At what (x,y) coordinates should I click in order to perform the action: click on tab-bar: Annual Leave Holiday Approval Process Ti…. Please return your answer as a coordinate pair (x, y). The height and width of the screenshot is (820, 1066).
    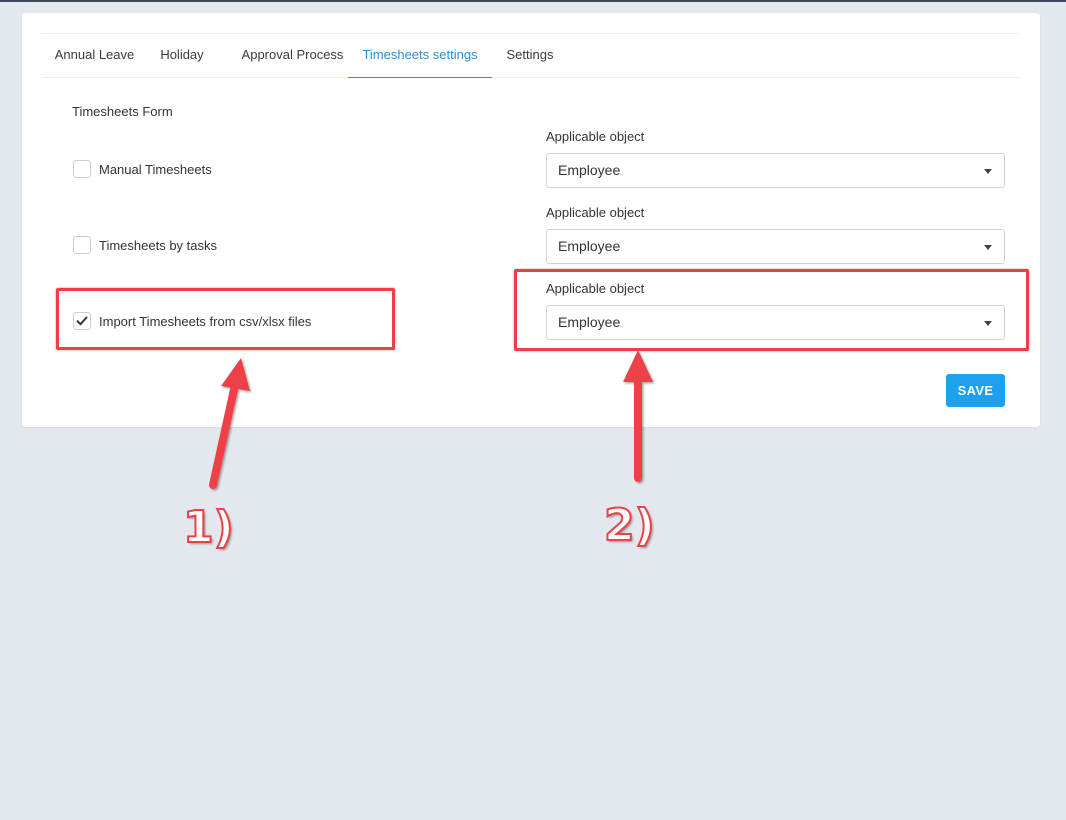
    Looking at the image, I should click on (531, 55).